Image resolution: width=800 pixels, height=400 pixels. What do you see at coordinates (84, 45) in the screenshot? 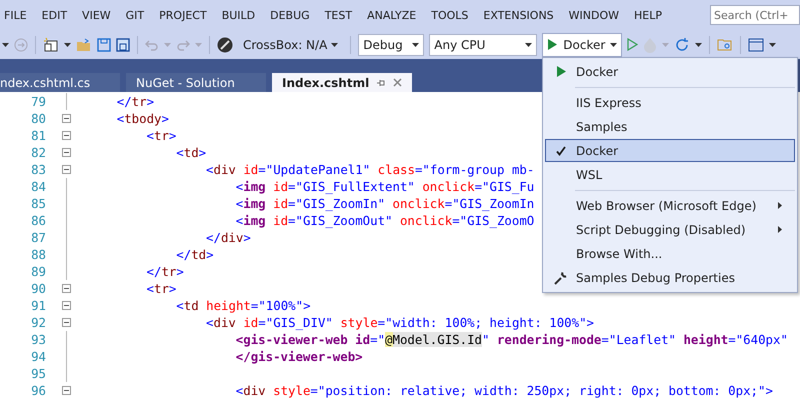
I see `open-folder-icon` at bounding box center [84, 45].